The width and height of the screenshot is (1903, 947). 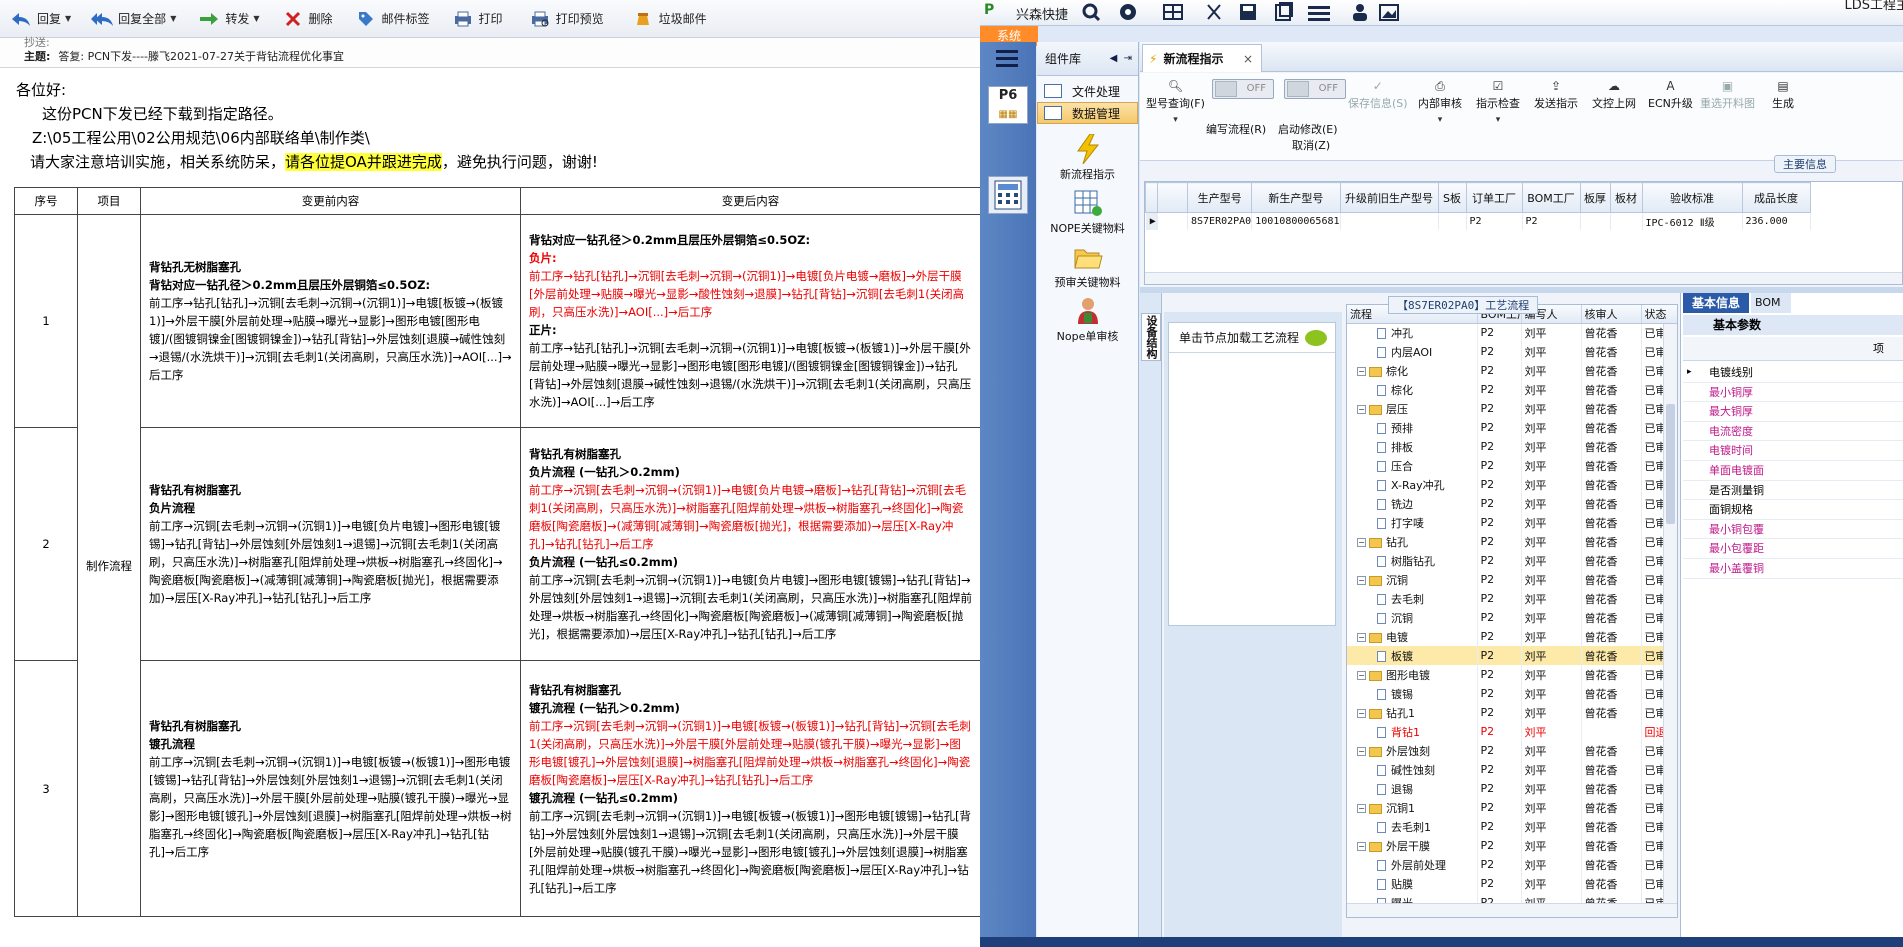 What do you see at coordinates (1498, 101) in the screenshot?
I see `indicator-check-button: ☑ 指示检查 ▾` at bounding box center [1498, 101].